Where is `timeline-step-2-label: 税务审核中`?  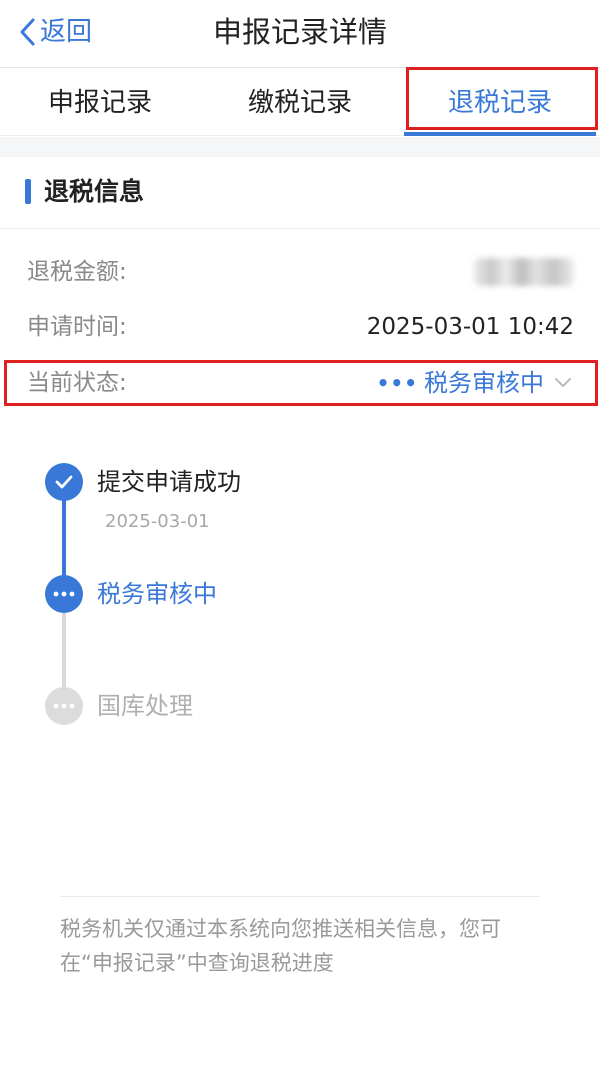 timeline-step-2-label: 税务审核中 is located at coordinates (157, 594).